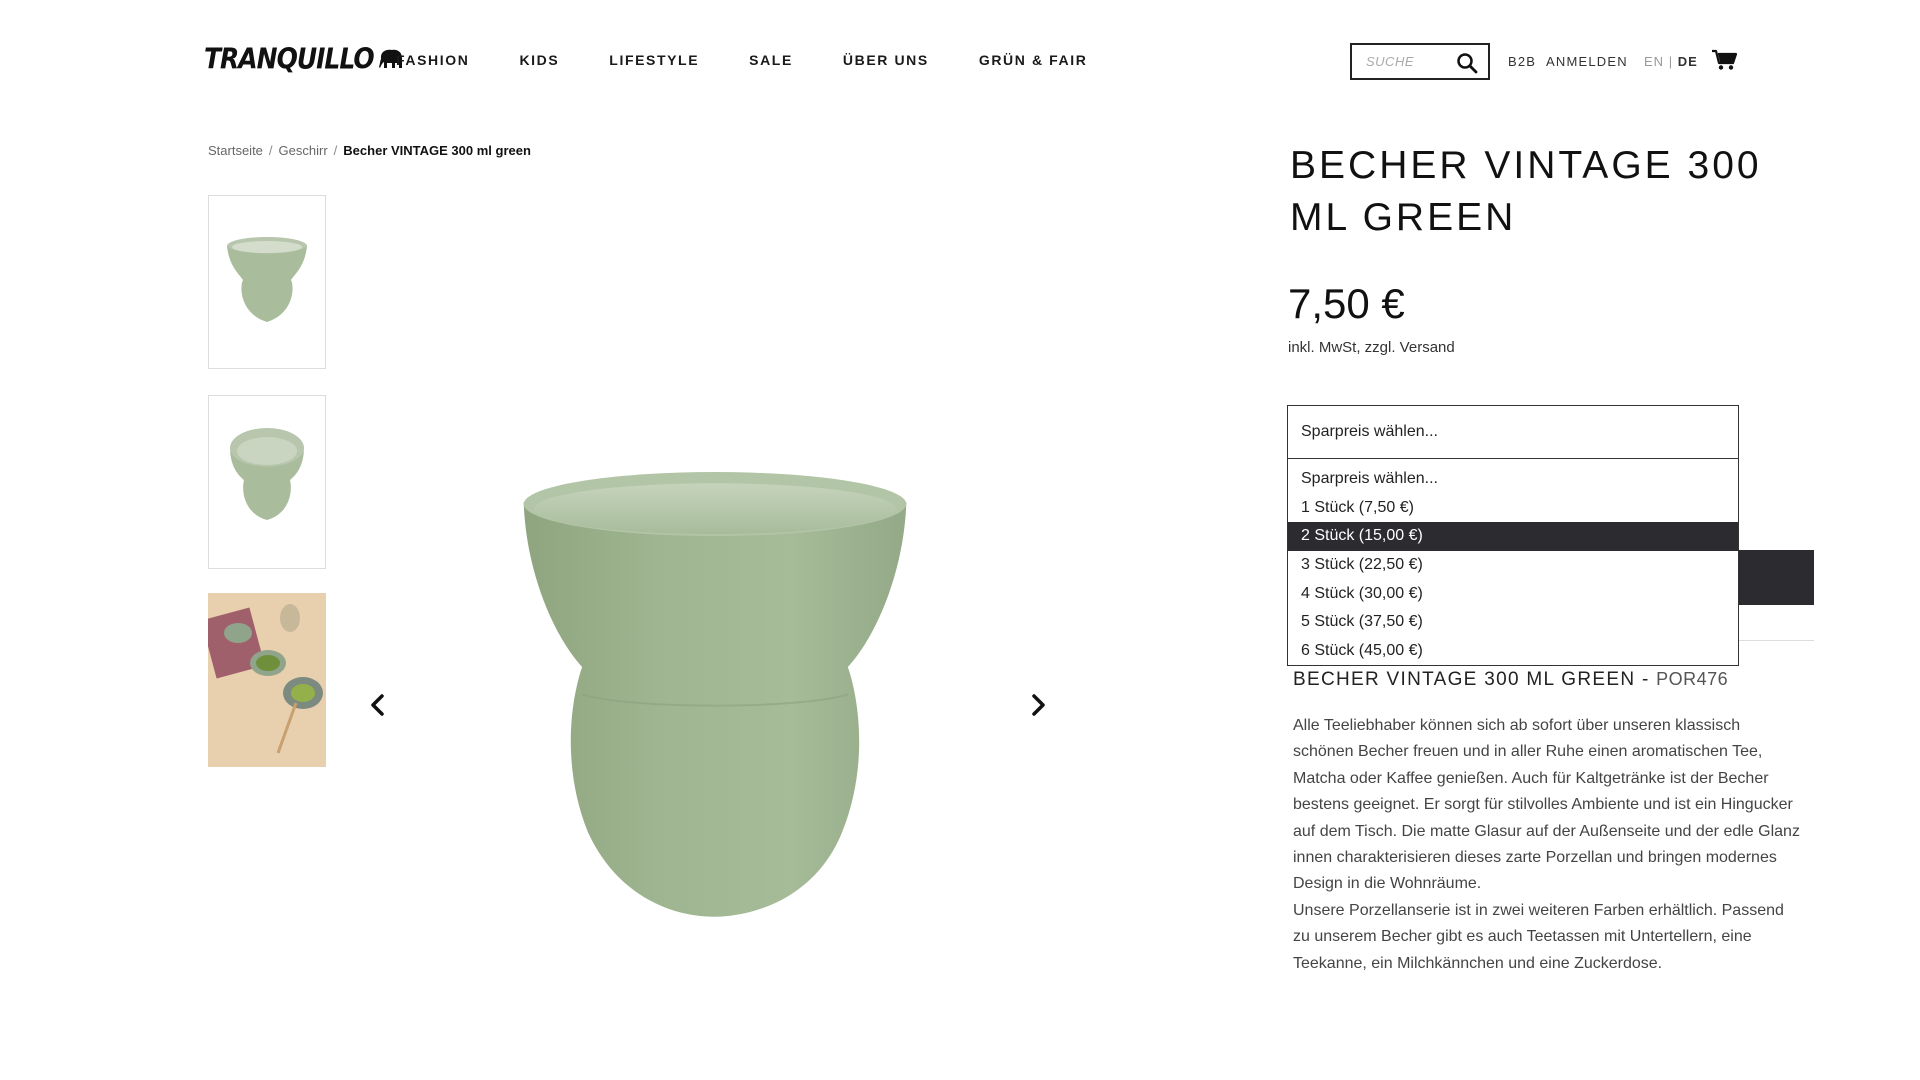  I want to click on breadcrumb-category: Geschirr, so click(303, 150).